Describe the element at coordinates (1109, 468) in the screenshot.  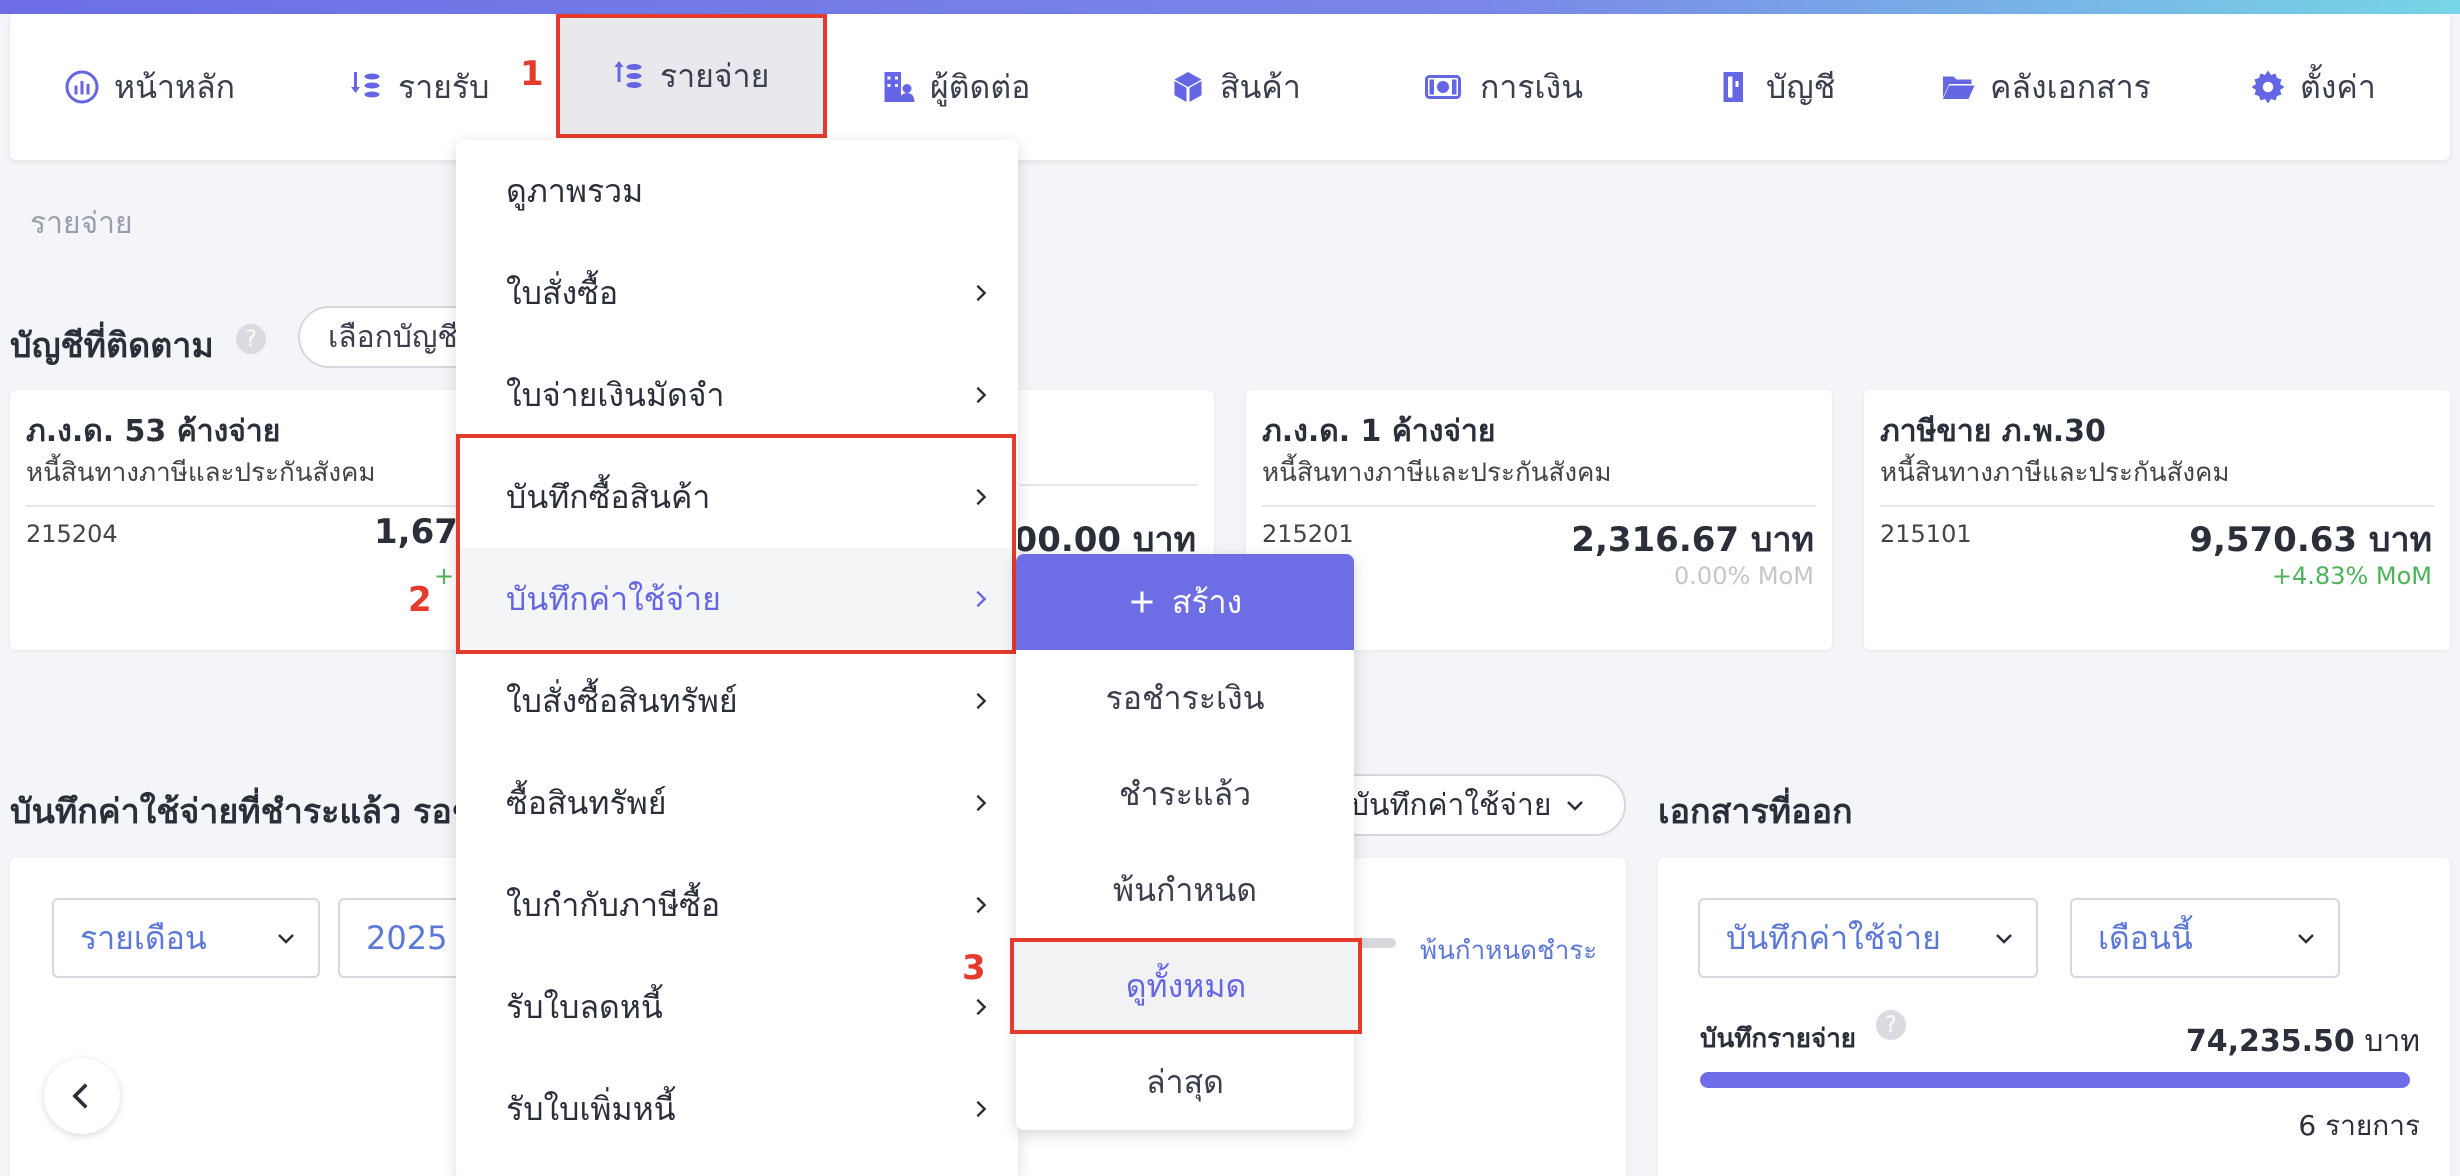
I see `card-subtitle` at that location.